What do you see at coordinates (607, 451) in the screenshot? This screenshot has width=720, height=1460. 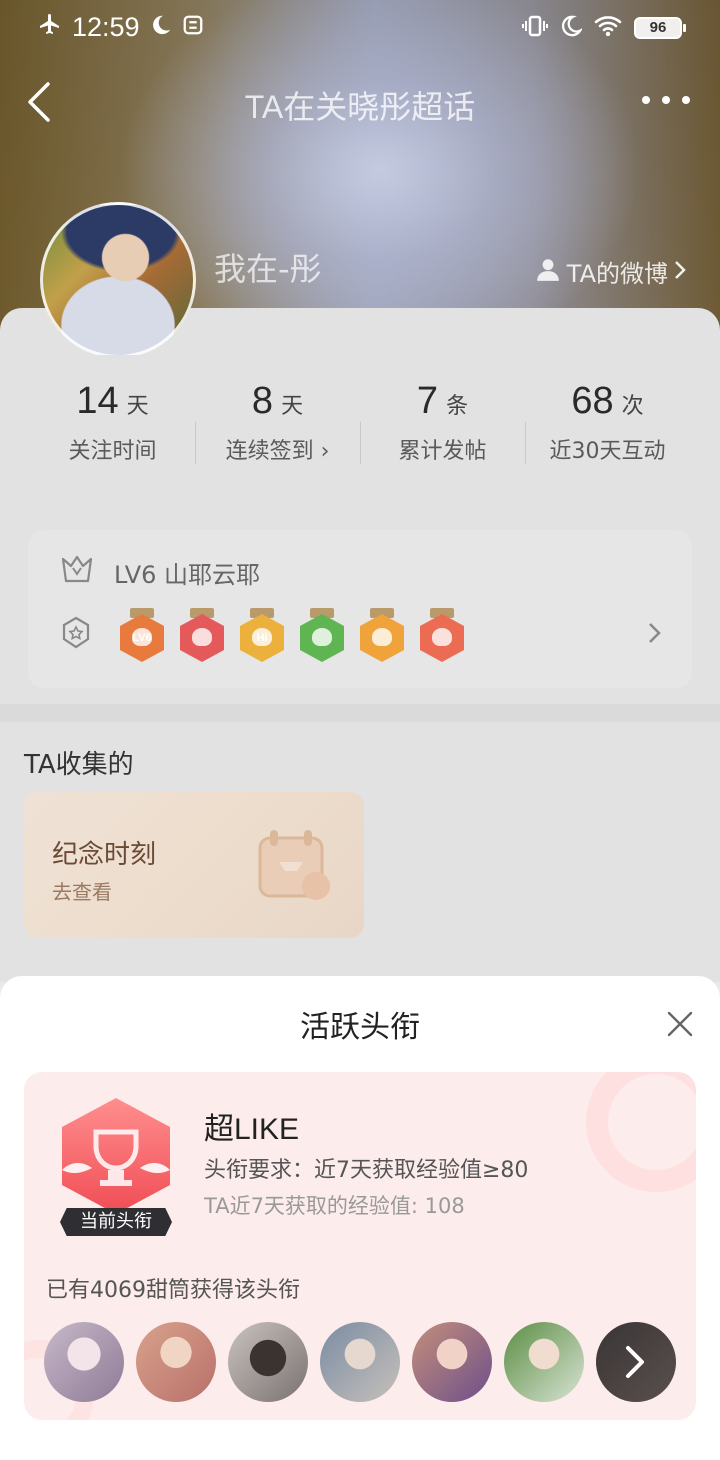 I see `stat-label: 近30天互动` at bounding box center [607, 451].